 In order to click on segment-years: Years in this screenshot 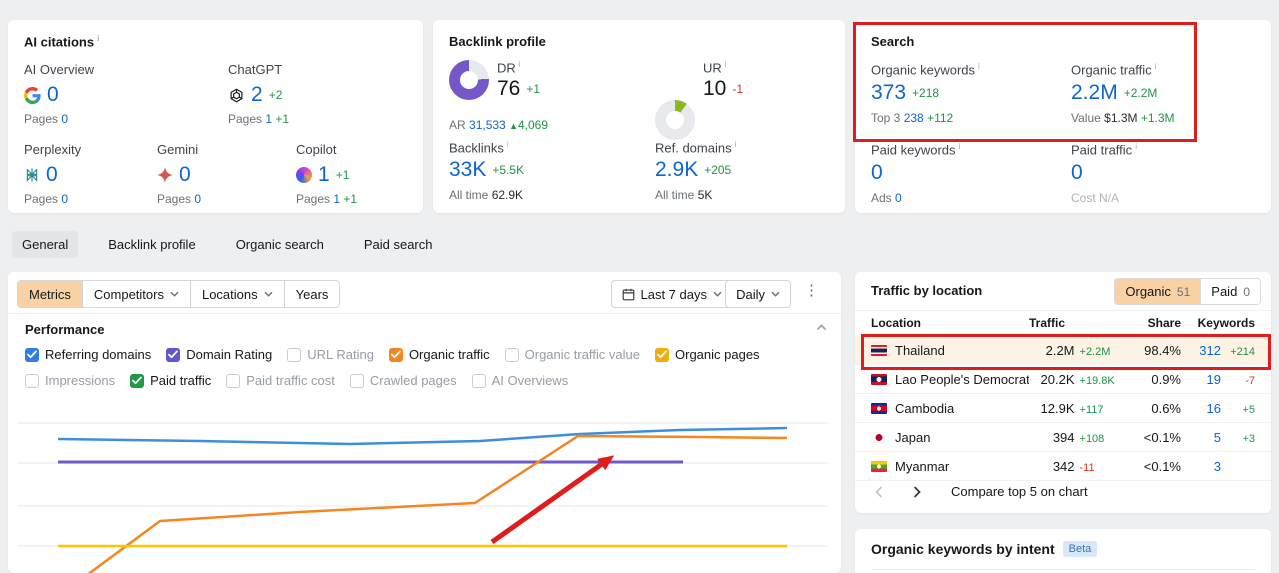, I will do `click(312, 294)`.